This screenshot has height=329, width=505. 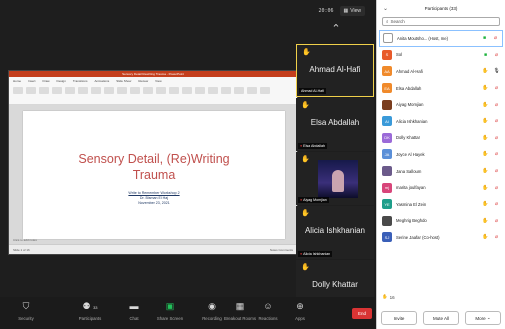 What do you see at coordinates (154, 167) in the screenshot?
I see `slide-title: Sensory Detail, (Re)Writing Trauma` at bounding box center [154, 167].